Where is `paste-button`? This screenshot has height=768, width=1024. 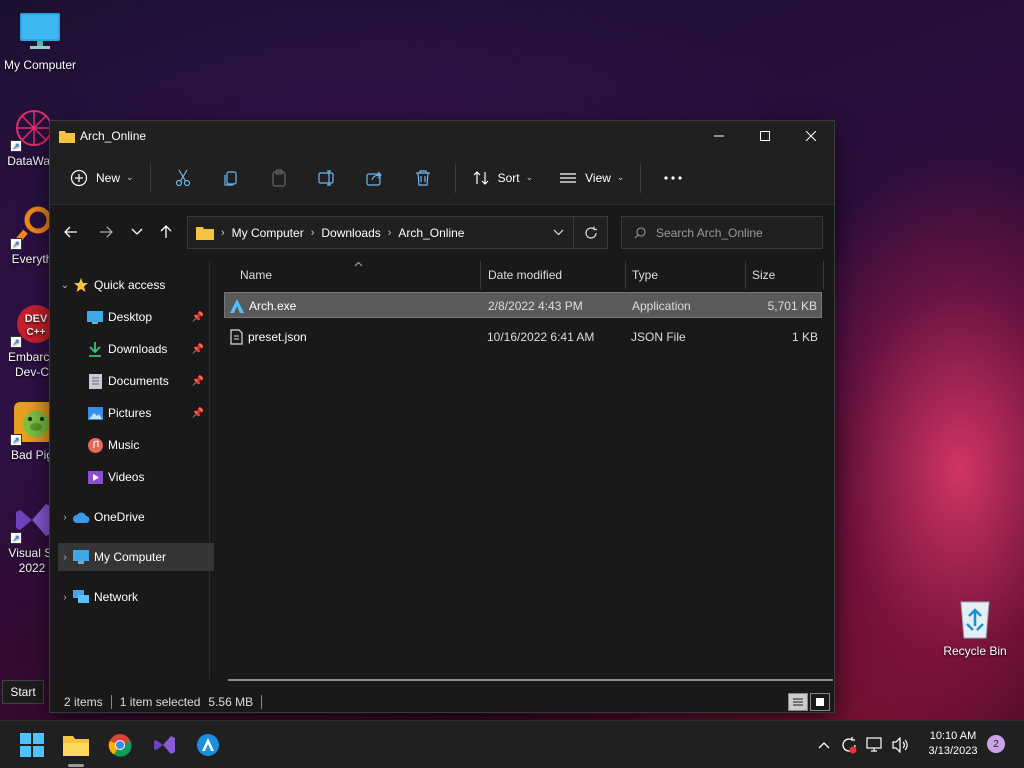 paste-button is located at coordinates (279, 178).